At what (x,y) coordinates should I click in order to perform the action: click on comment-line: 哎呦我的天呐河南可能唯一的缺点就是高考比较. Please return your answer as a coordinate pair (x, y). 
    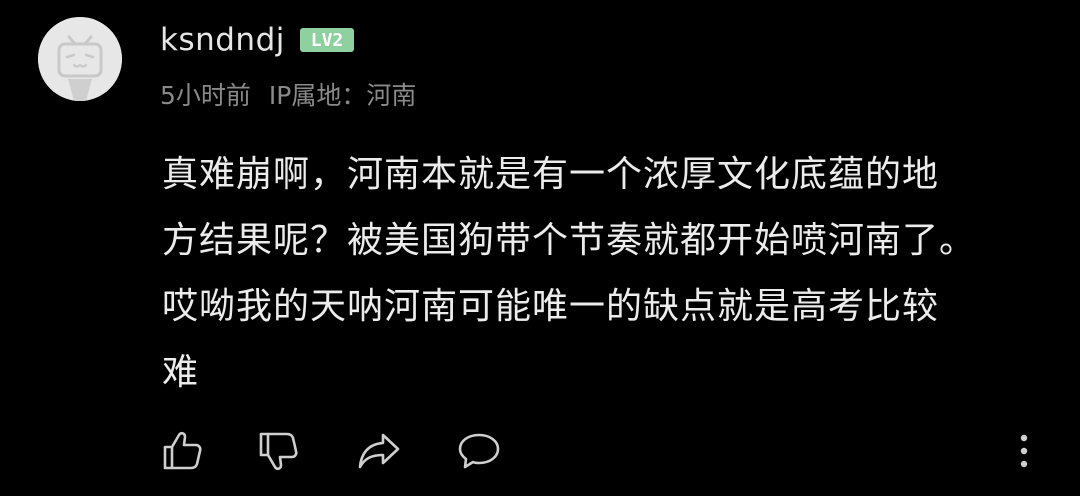
    Looking at the image, I should click on (551, 306).